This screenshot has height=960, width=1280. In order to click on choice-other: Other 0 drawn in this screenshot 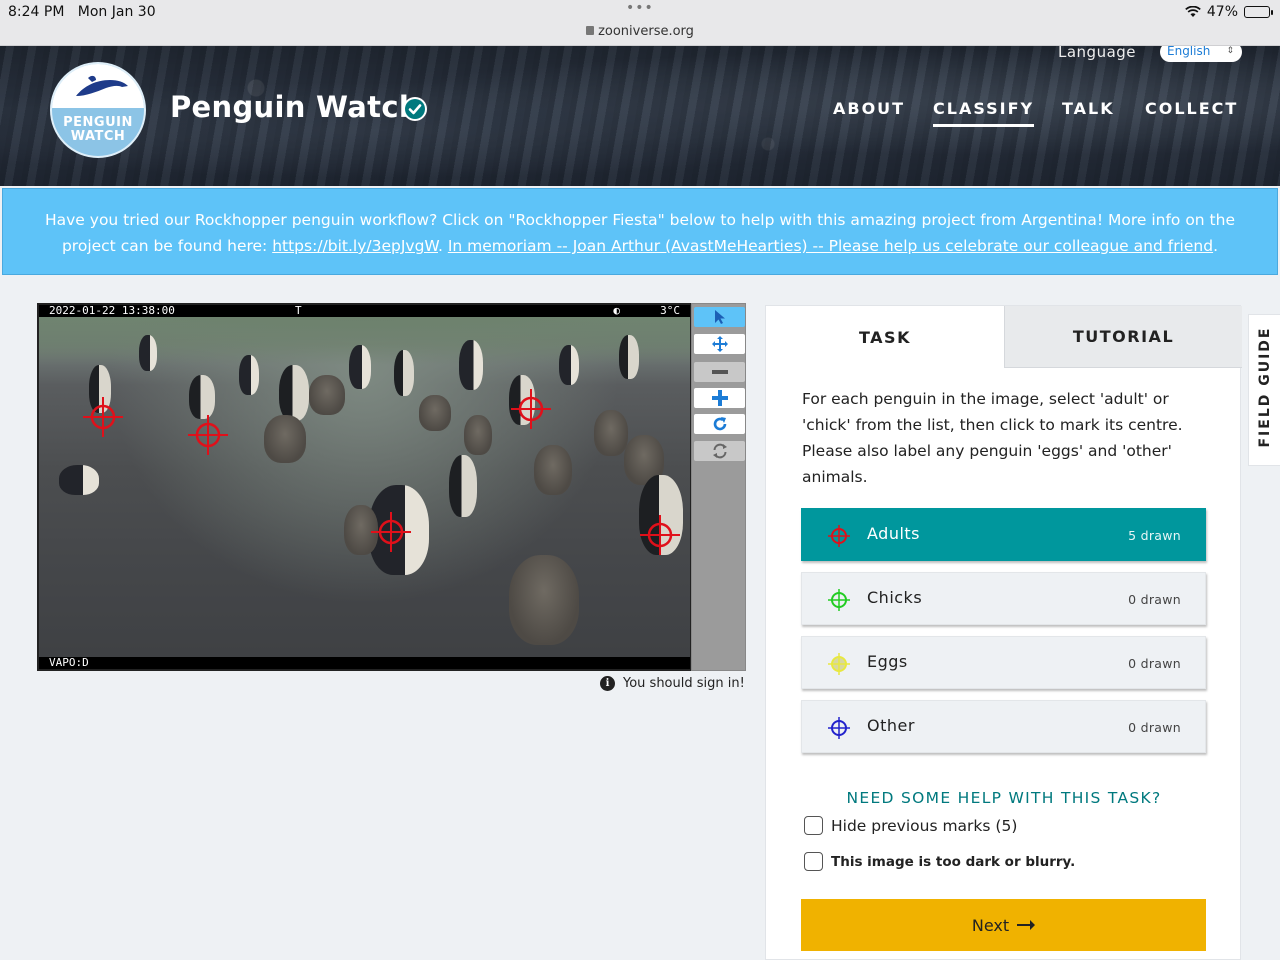, I will do `click(1003, 726)`.